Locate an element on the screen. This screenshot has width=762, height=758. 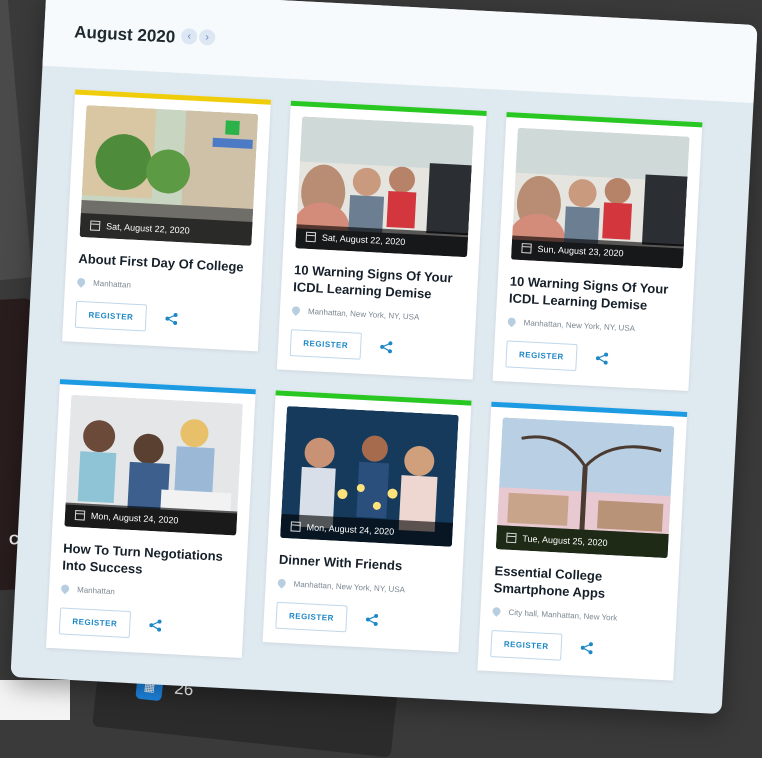
event-location: City hall, Manhattan, New York is located at coordinates (577, 615).